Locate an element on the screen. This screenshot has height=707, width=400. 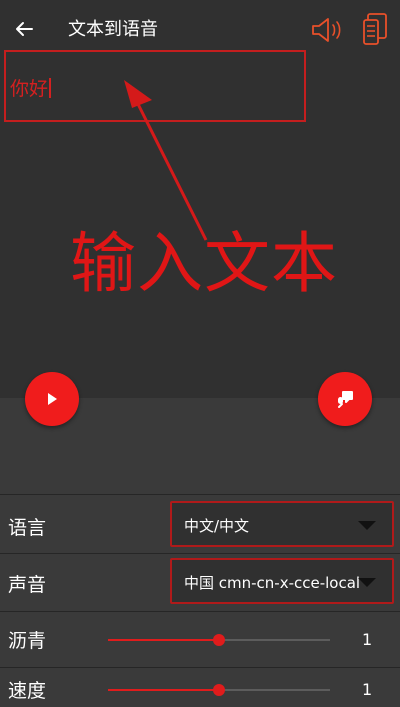
microphone-icon is located at coordinates (345, 399).